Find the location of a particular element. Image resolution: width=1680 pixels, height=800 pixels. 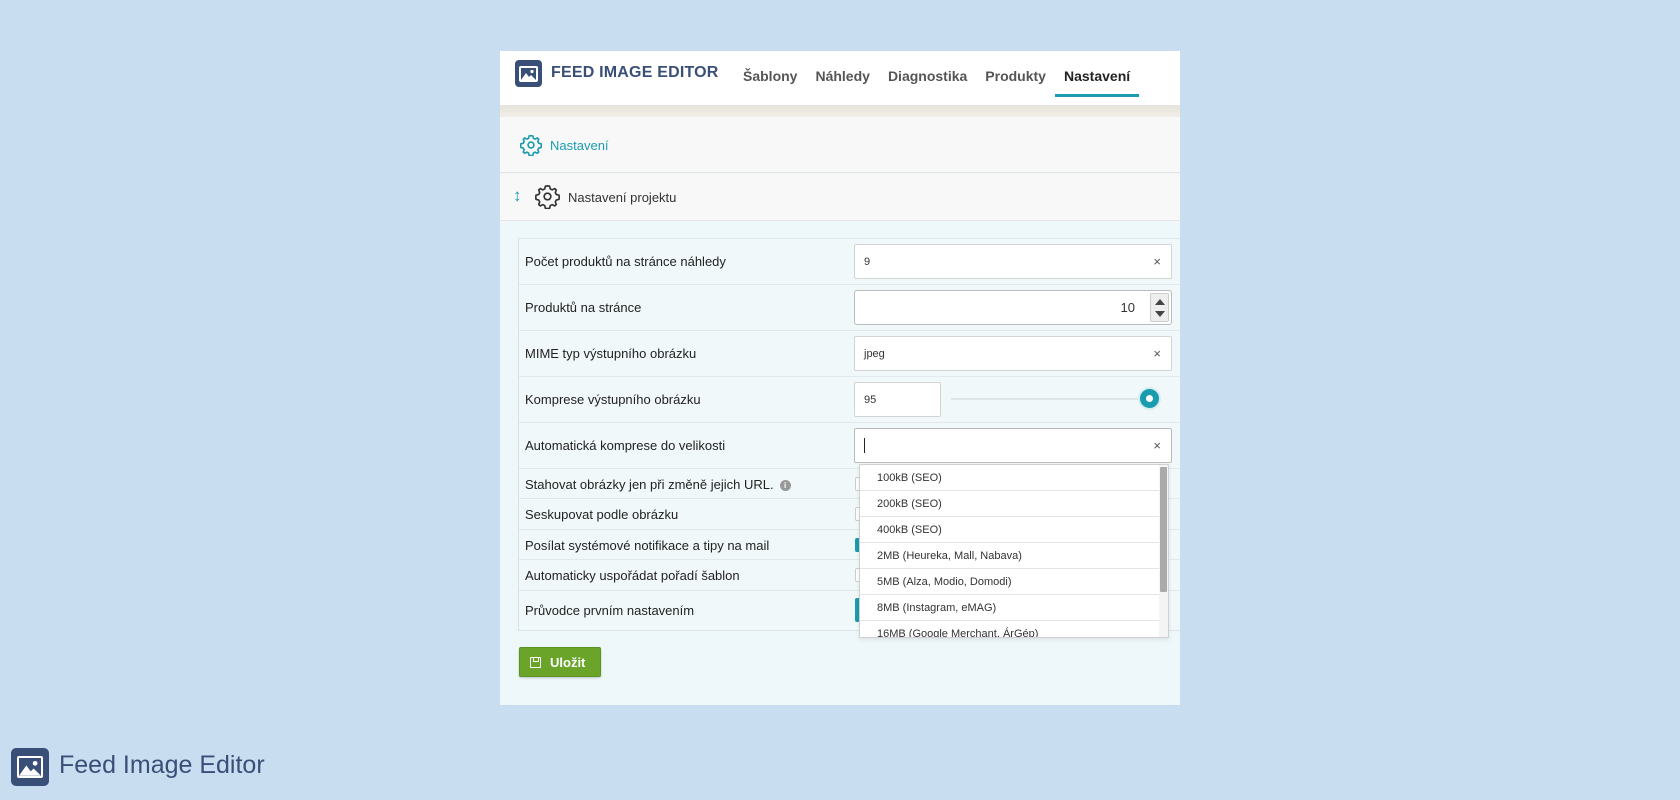

dropdown-option: 8MB (Instagram, eMAG) is located at coordinates (1010, 608).